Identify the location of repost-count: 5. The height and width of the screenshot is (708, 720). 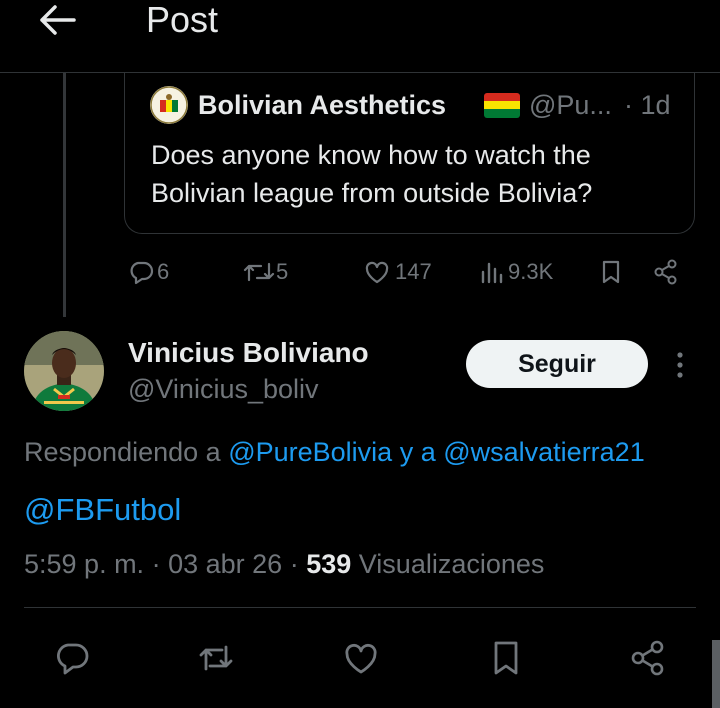
(282, 271).